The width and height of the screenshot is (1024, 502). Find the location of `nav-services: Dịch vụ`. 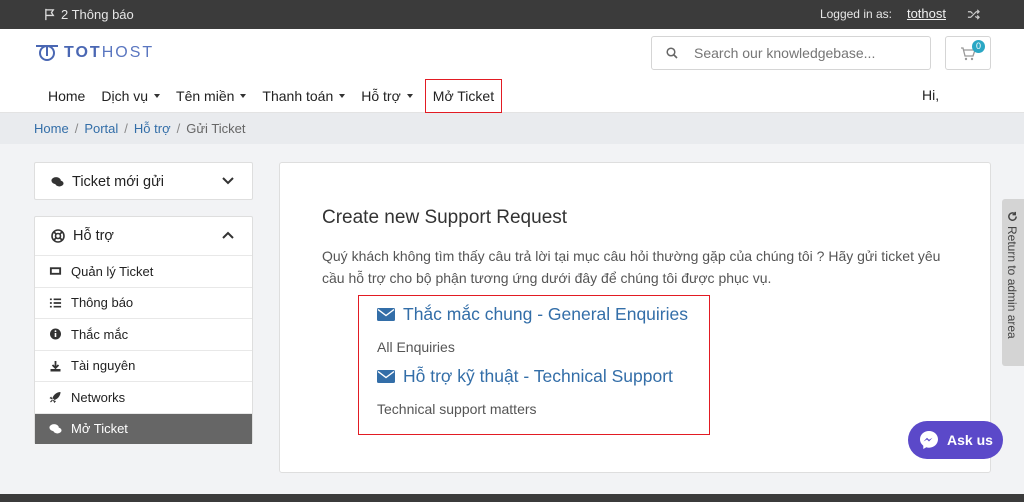

nav-services: Dịch vụ is located at coordinates (130, 96).